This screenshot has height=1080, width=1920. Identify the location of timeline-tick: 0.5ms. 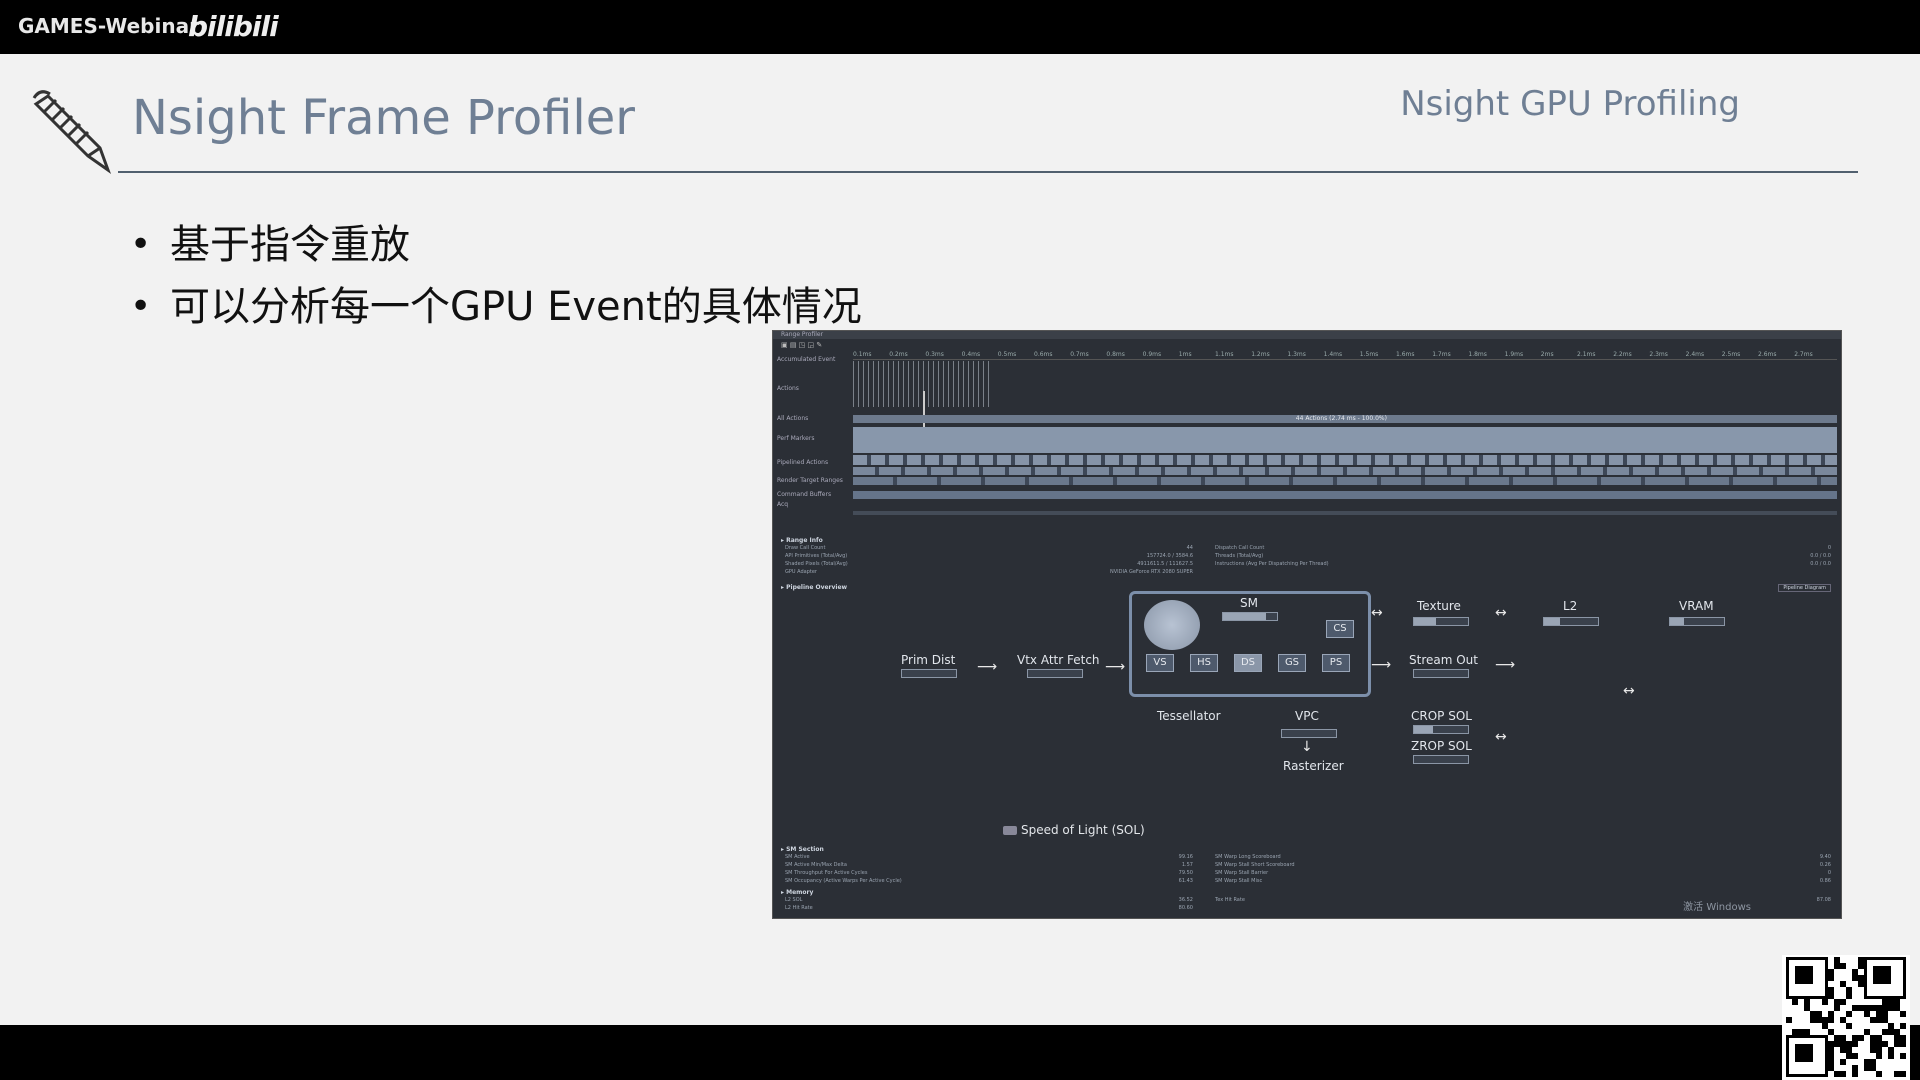
(1007, 354).